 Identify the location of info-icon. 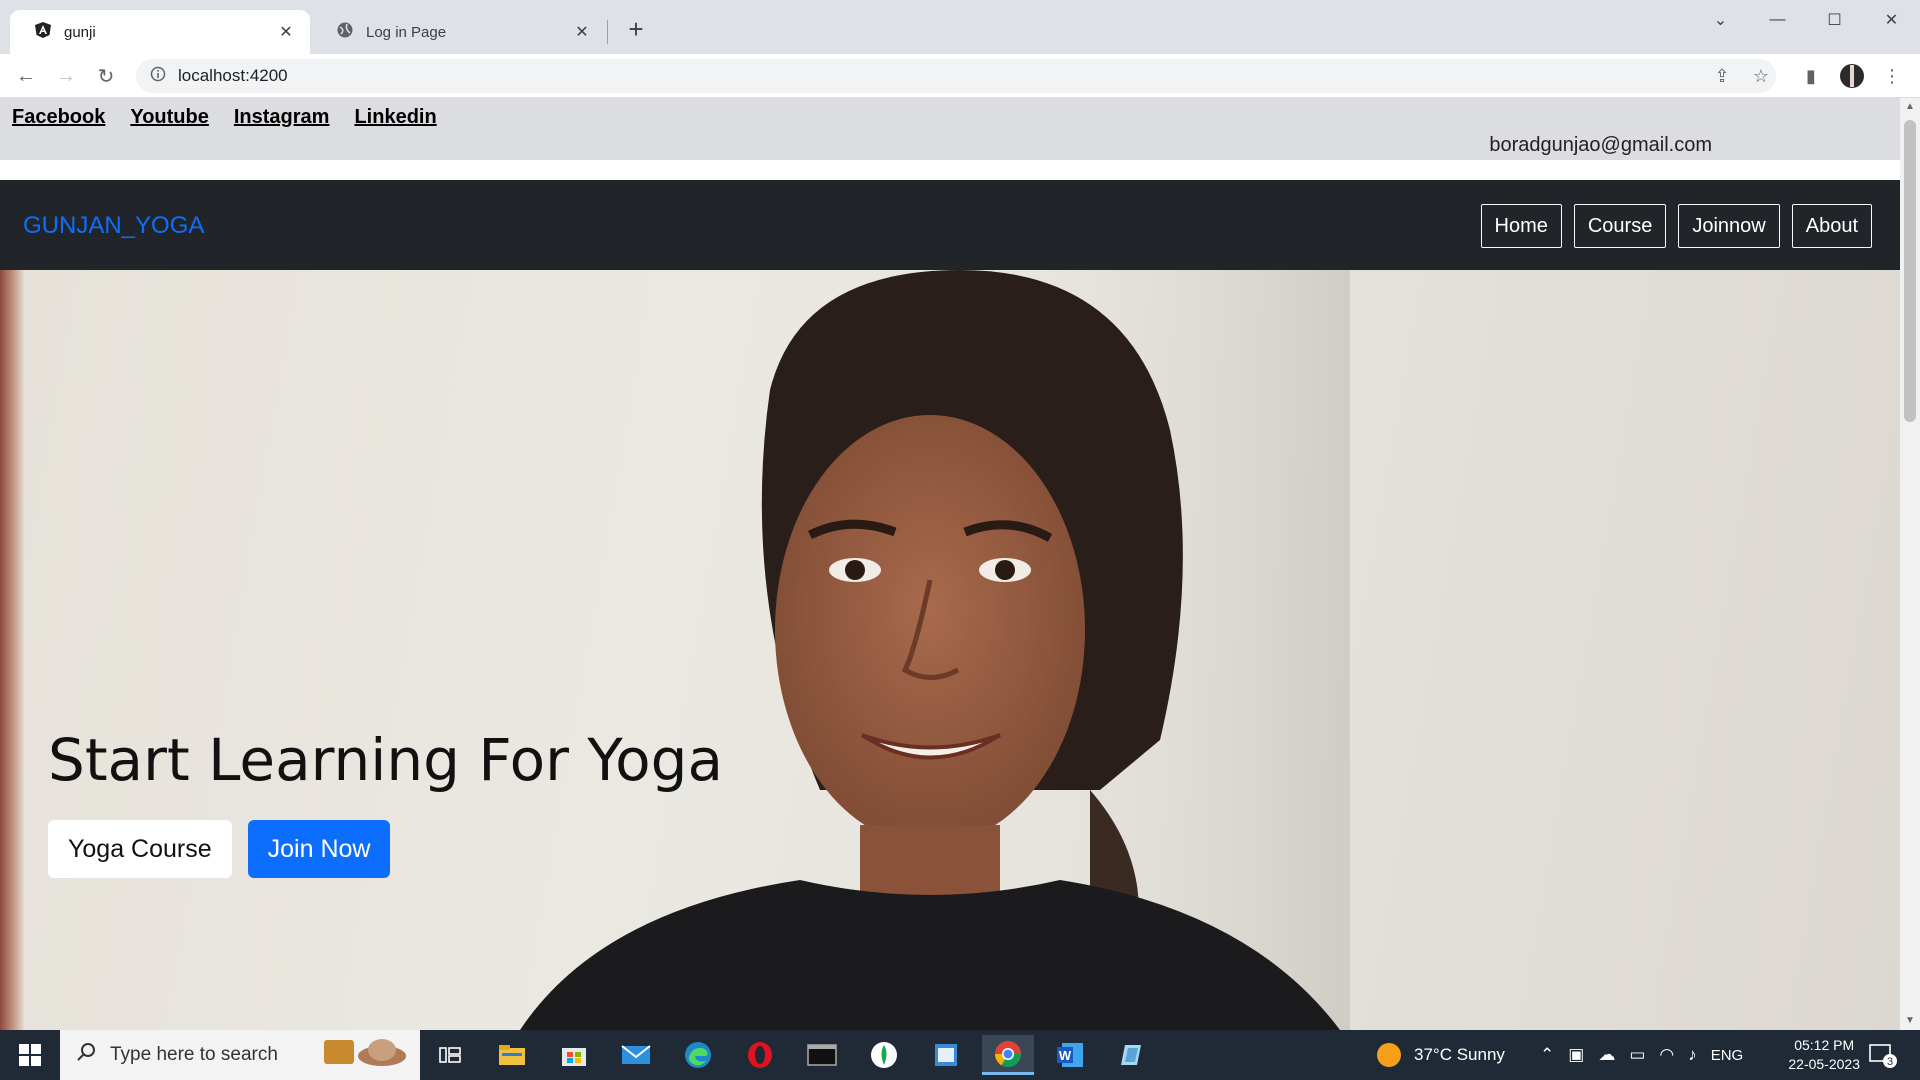
(158, 76).